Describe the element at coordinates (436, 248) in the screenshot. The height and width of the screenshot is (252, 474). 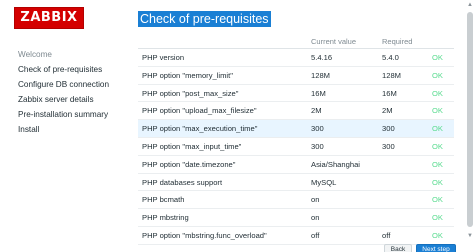
I see `next-step-button: Next step` at that location.